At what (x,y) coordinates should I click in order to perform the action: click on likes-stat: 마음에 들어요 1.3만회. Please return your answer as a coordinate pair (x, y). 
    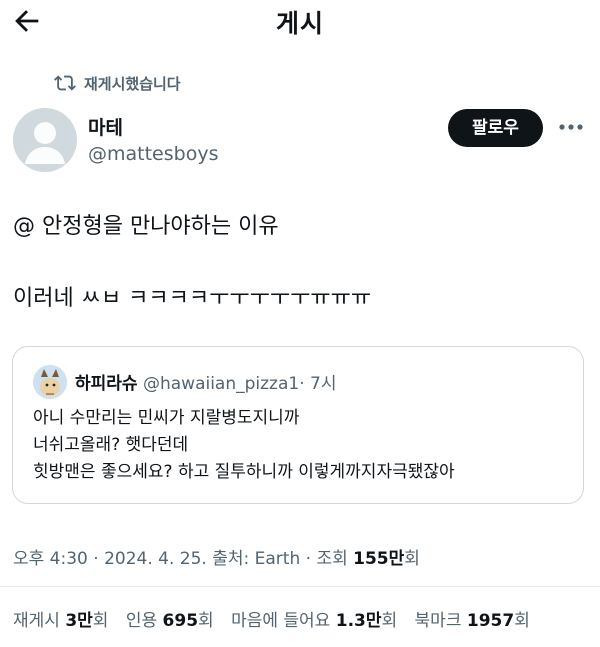
    Looking at the image, I should click on (314, 621).